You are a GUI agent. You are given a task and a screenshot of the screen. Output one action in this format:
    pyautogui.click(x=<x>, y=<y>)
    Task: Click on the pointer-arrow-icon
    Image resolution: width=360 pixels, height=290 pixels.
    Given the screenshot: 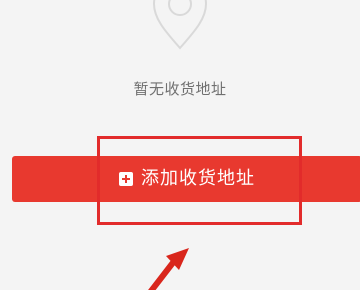 What is the action you would take?
    pyautogui.click(x=168, y=269)
    